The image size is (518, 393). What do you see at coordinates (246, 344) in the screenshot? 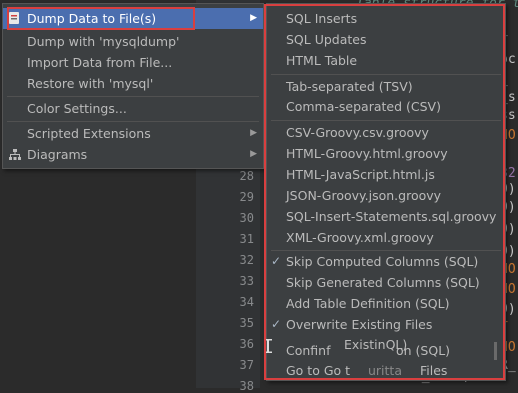
I see `line-number: 36` at bounding box center [246, 344].